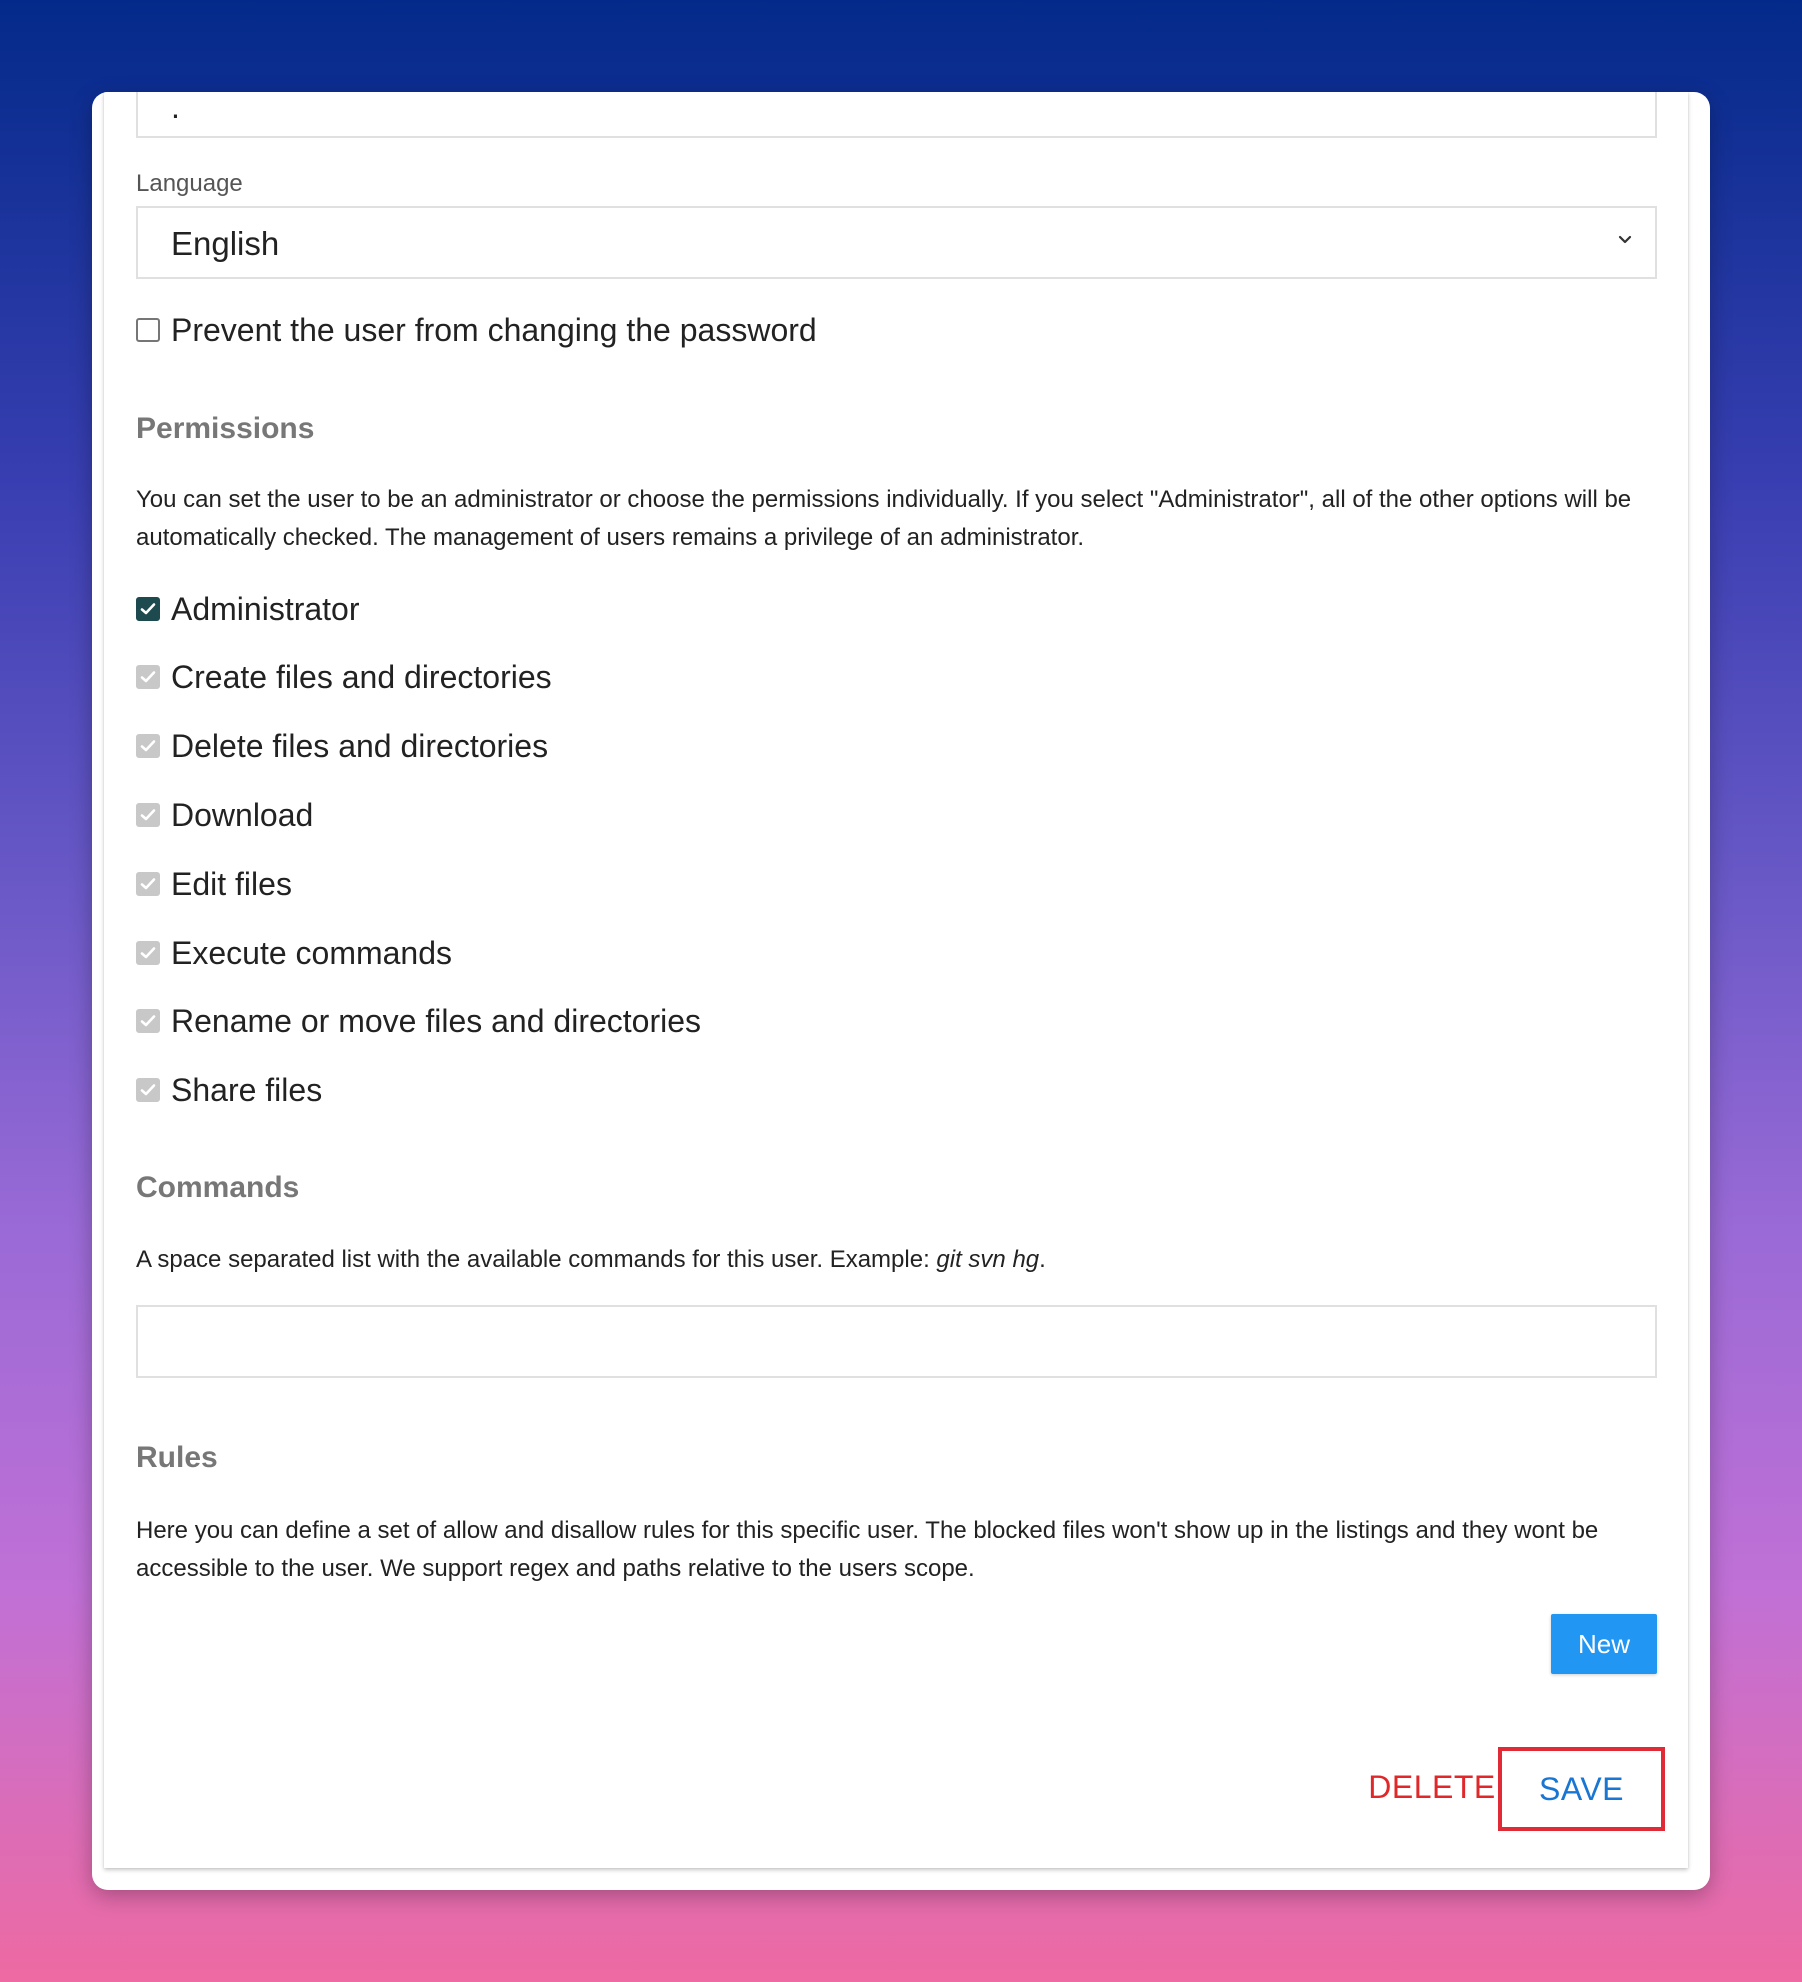  What do you see at coordinates (896, 1341) in the screenshot?
I see `commands-input` at bounding box center [896, 1341].